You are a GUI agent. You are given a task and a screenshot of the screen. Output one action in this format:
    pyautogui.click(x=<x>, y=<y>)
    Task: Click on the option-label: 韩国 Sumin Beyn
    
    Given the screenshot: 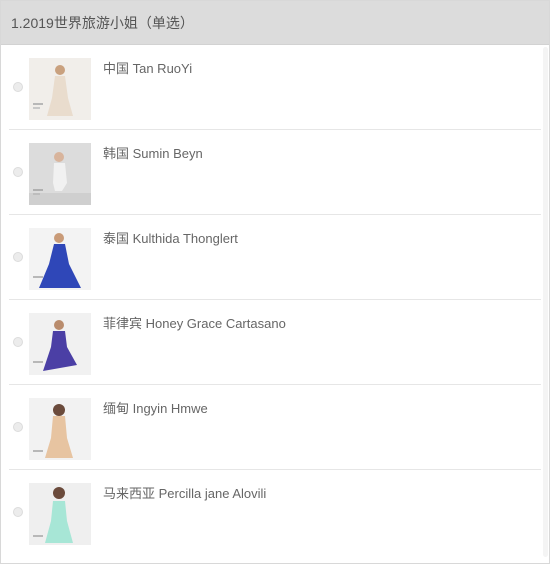 What is the action you would take?
    pyautogui.click(x=153, y=153)
    